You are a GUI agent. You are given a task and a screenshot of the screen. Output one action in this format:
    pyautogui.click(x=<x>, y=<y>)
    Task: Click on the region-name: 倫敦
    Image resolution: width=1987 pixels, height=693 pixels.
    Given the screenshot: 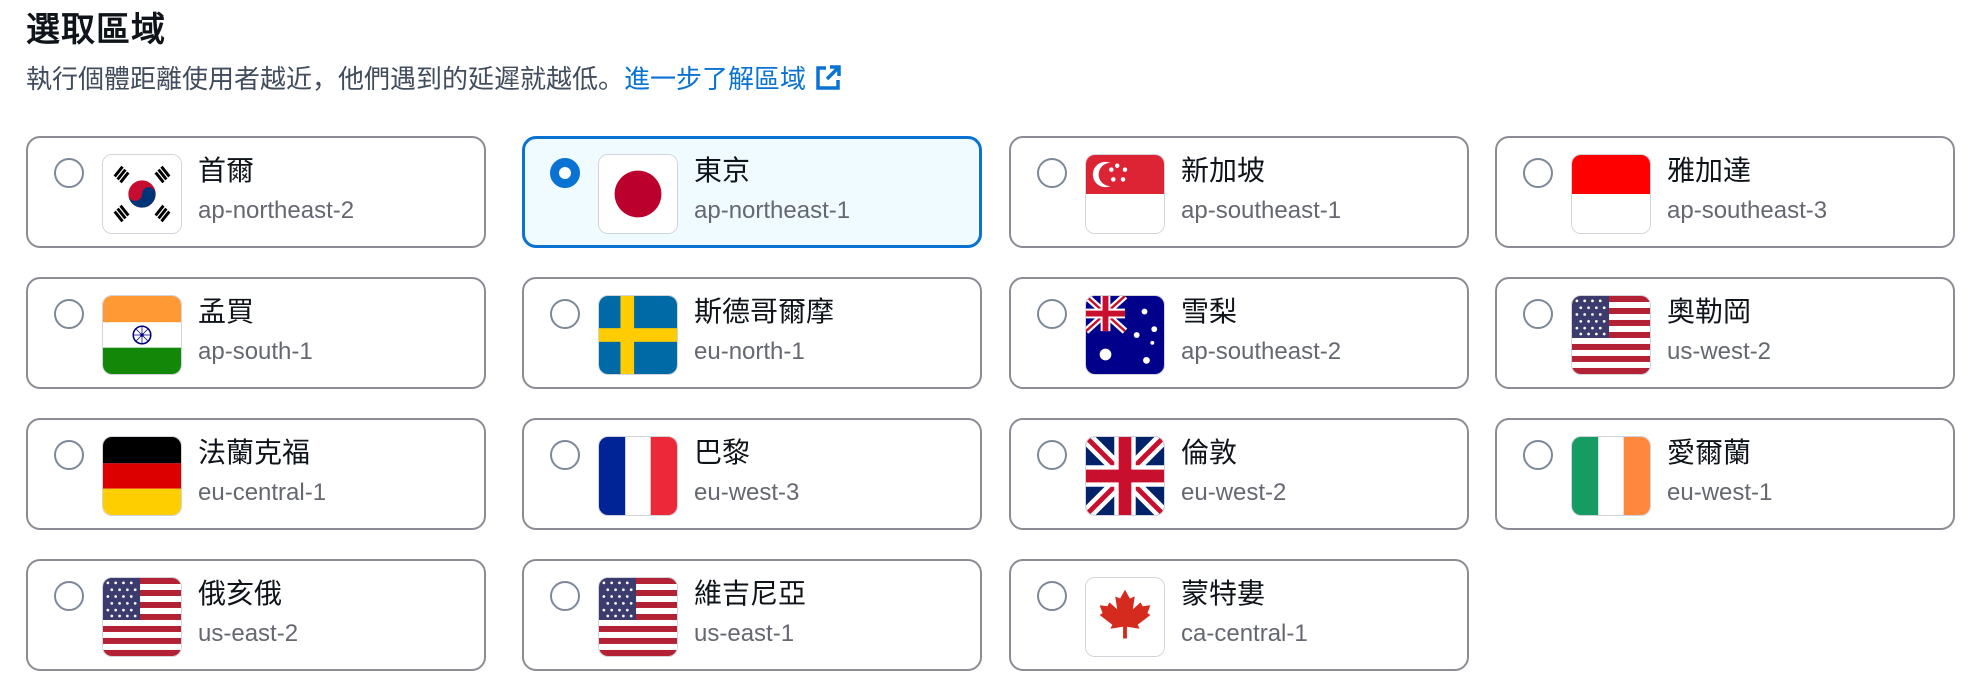 What is the action you would take?
    pyautogui.click(x=1209, y=452)
    